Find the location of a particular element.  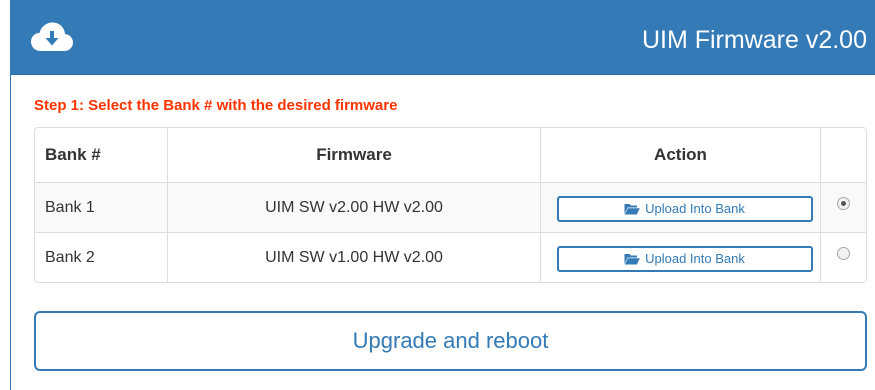

table-header-row: Bank # Firmware Action is located at coordinates (450, 155).